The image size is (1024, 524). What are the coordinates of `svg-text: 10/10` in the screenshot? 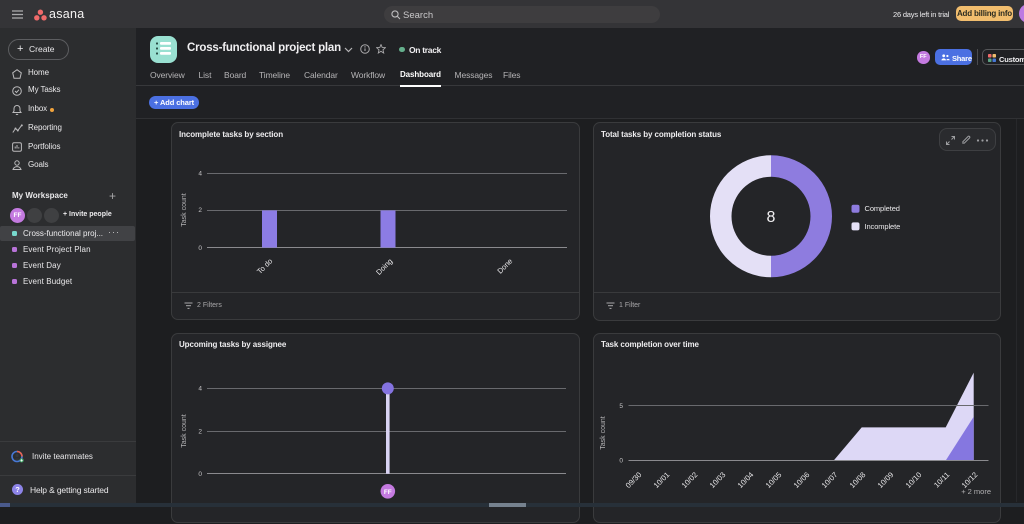 It's located at (914, 480).